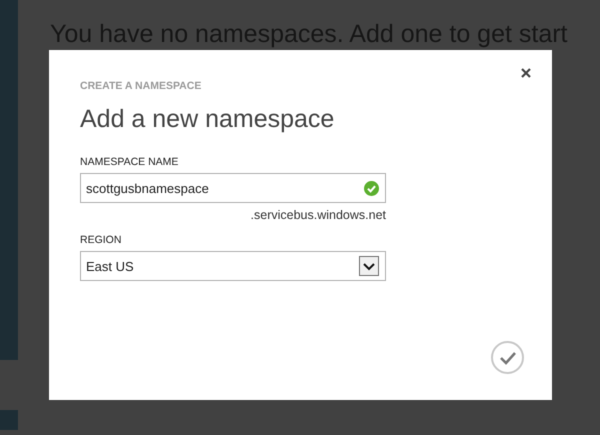  Describe the element at coordinates (208, 119) in the screenshot. I see `dialog-title: Add a new namespace` at that location.